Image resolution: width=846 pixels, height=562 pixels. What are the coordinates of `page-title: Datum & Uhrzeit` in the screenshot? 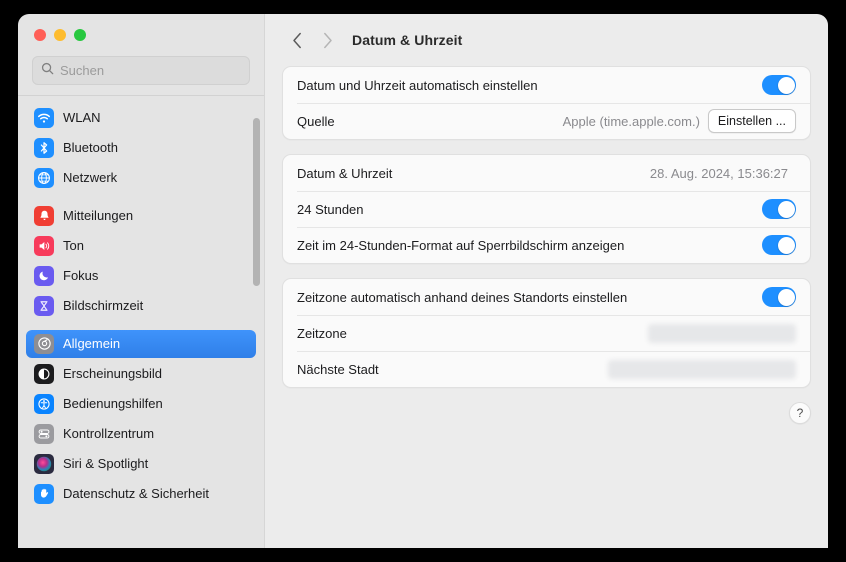 It's located at (407, 40).